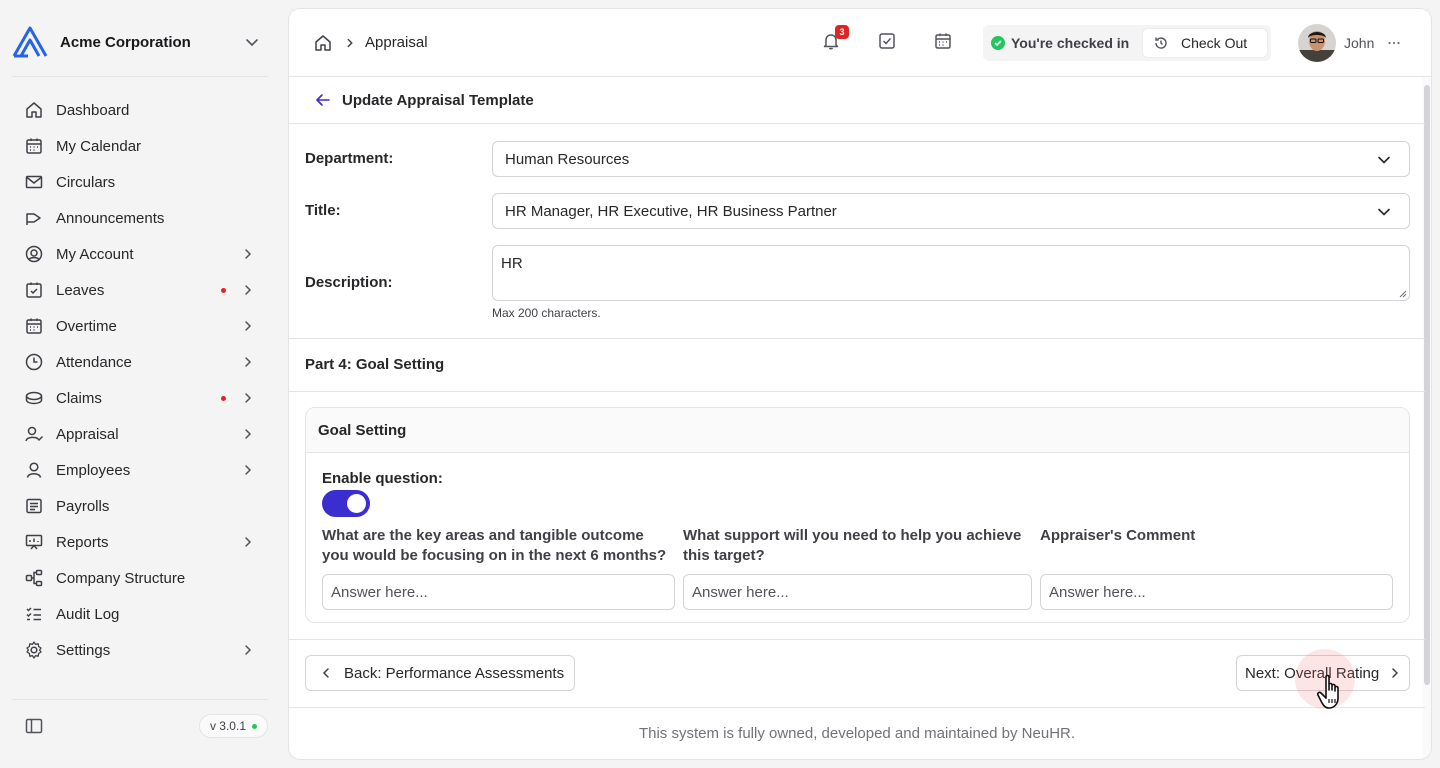 The height and width of the screenshot is (768, 1440). I want to click on sidebar-item-label: Settings, so click(83, 650).